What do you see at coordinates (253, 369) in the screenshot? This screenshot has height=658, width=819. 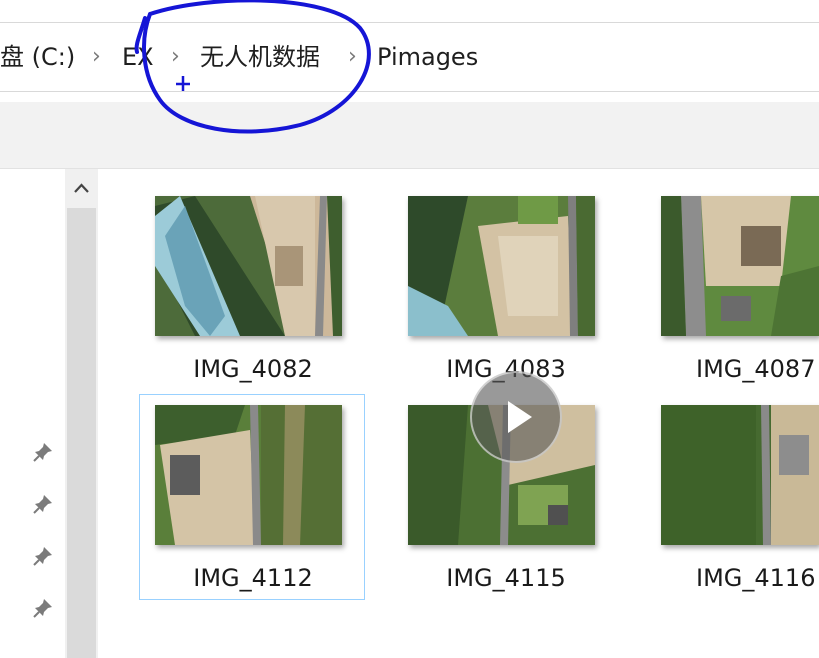 I see `file-name: IMG_4082` at bounding box center [253, 369].